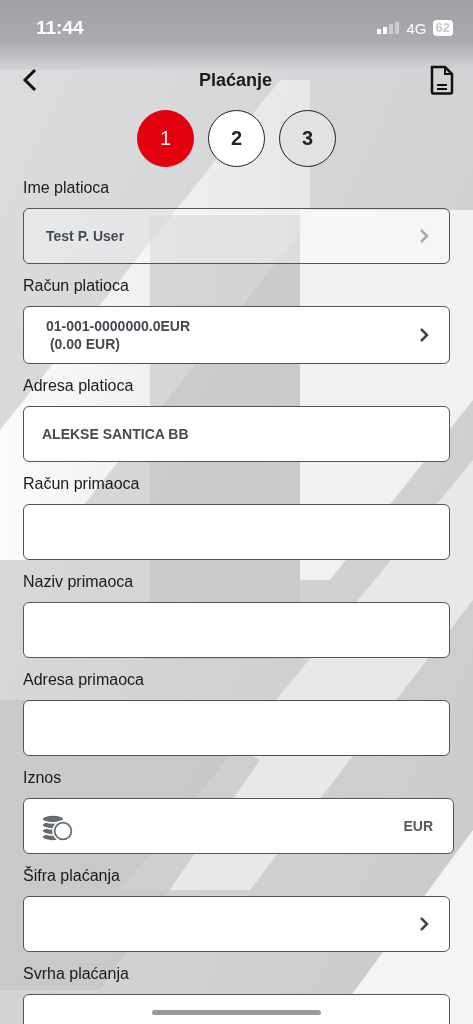 Image resolution: width=473 pixels, height=1024 pixels. What do you see at coordinates (60, 28) in the screenshot?
I see `status-time: 11:44` at bounding box center [60, 28].